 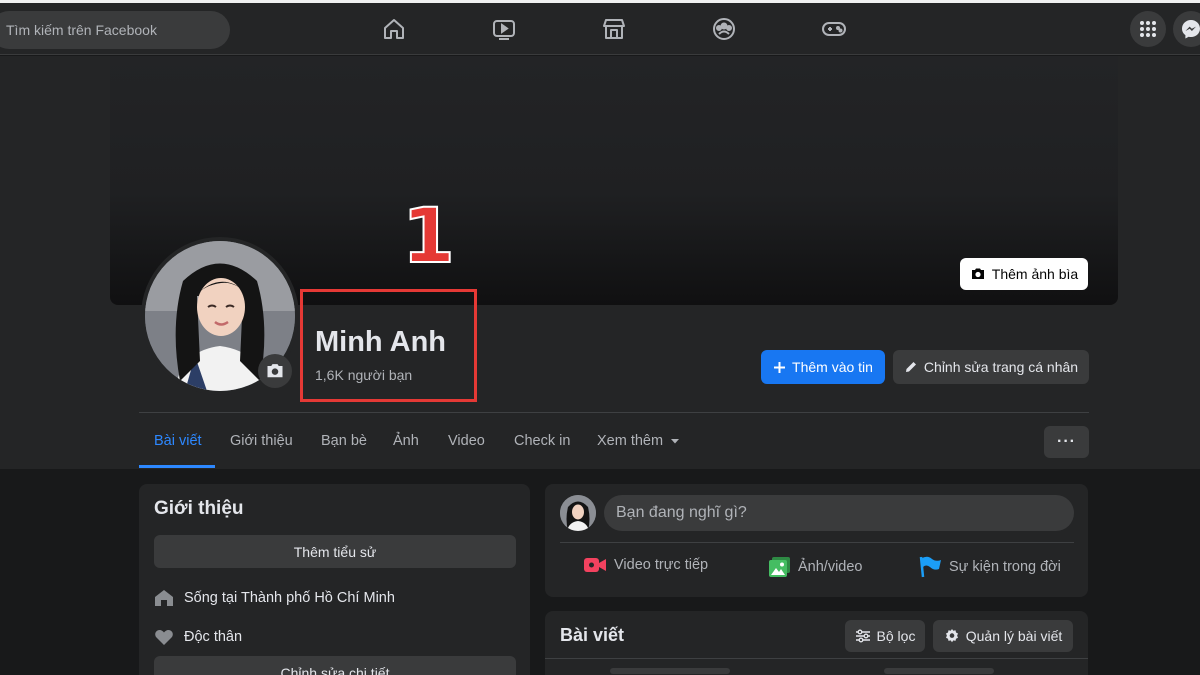 I want to click on life-event-button: Sự kiện trong đời, so click(x=989, y=567).